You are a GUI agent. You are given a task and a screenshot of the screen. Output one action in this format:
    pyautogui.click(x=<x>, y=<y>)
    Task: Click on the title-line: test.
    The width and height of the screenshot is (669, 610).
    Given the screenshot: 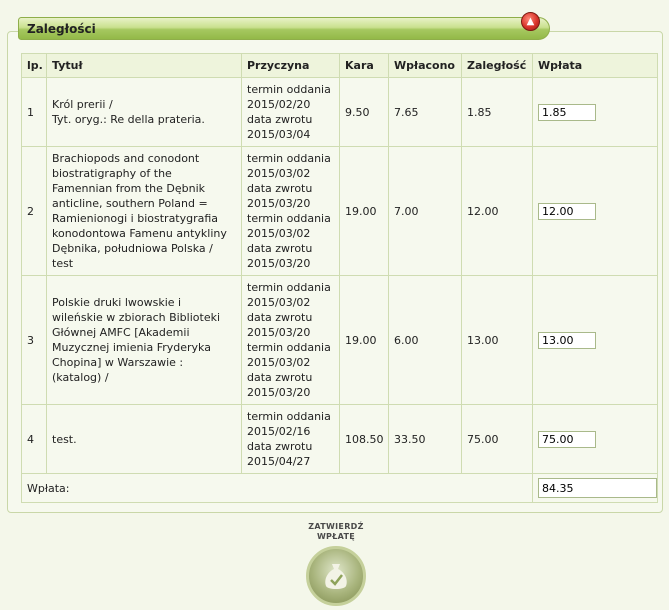 What is the action you would take?
    pyautogui.click(x=64, y=439)
    